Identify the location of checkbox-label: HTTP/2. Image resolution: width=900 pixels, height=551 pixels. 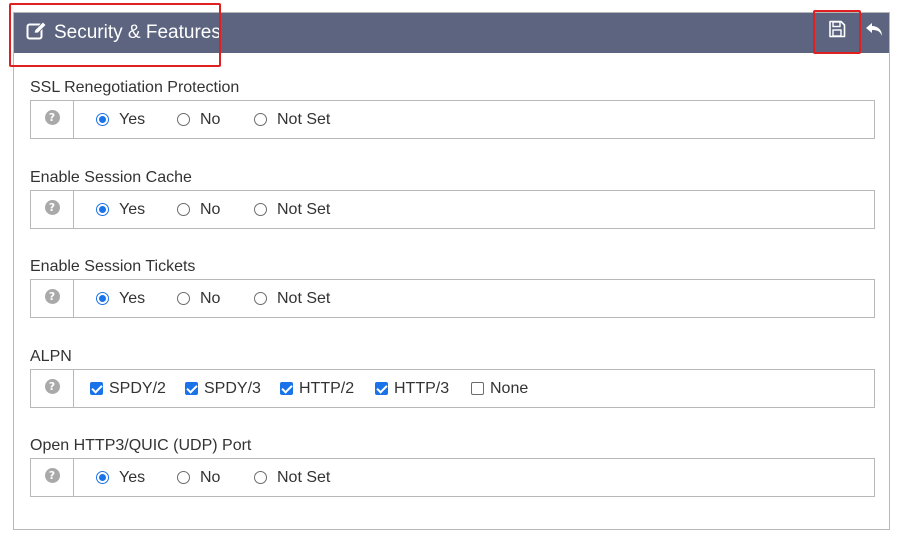
(327, 388).